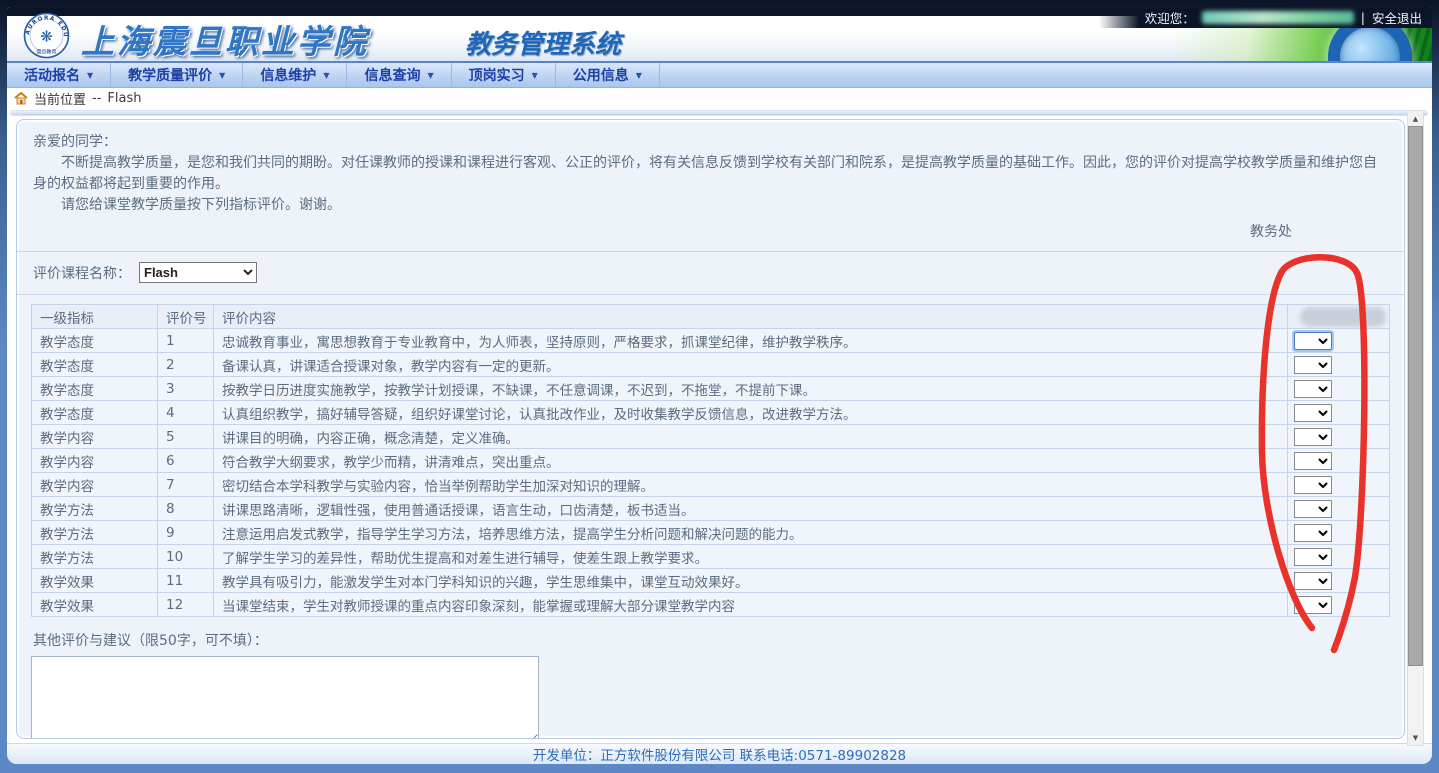  I want to click on nav-item: 信息维护 ▼, so click(295, 75).